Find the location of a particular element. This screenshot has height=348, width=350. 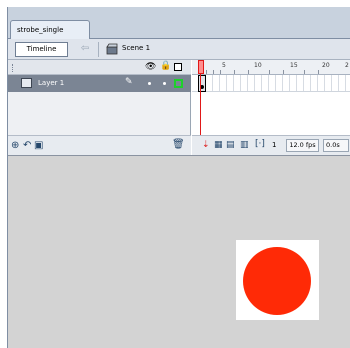

toolbar-separator is located at coordinates (98, 49).